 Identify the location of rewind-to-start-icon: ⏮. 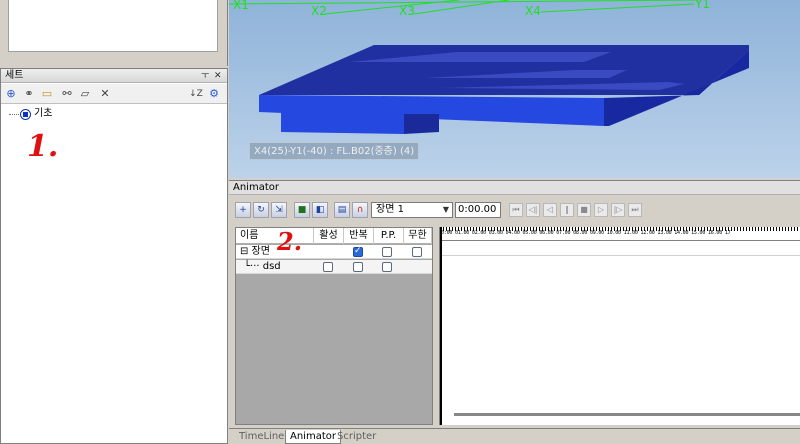
(516, 210).